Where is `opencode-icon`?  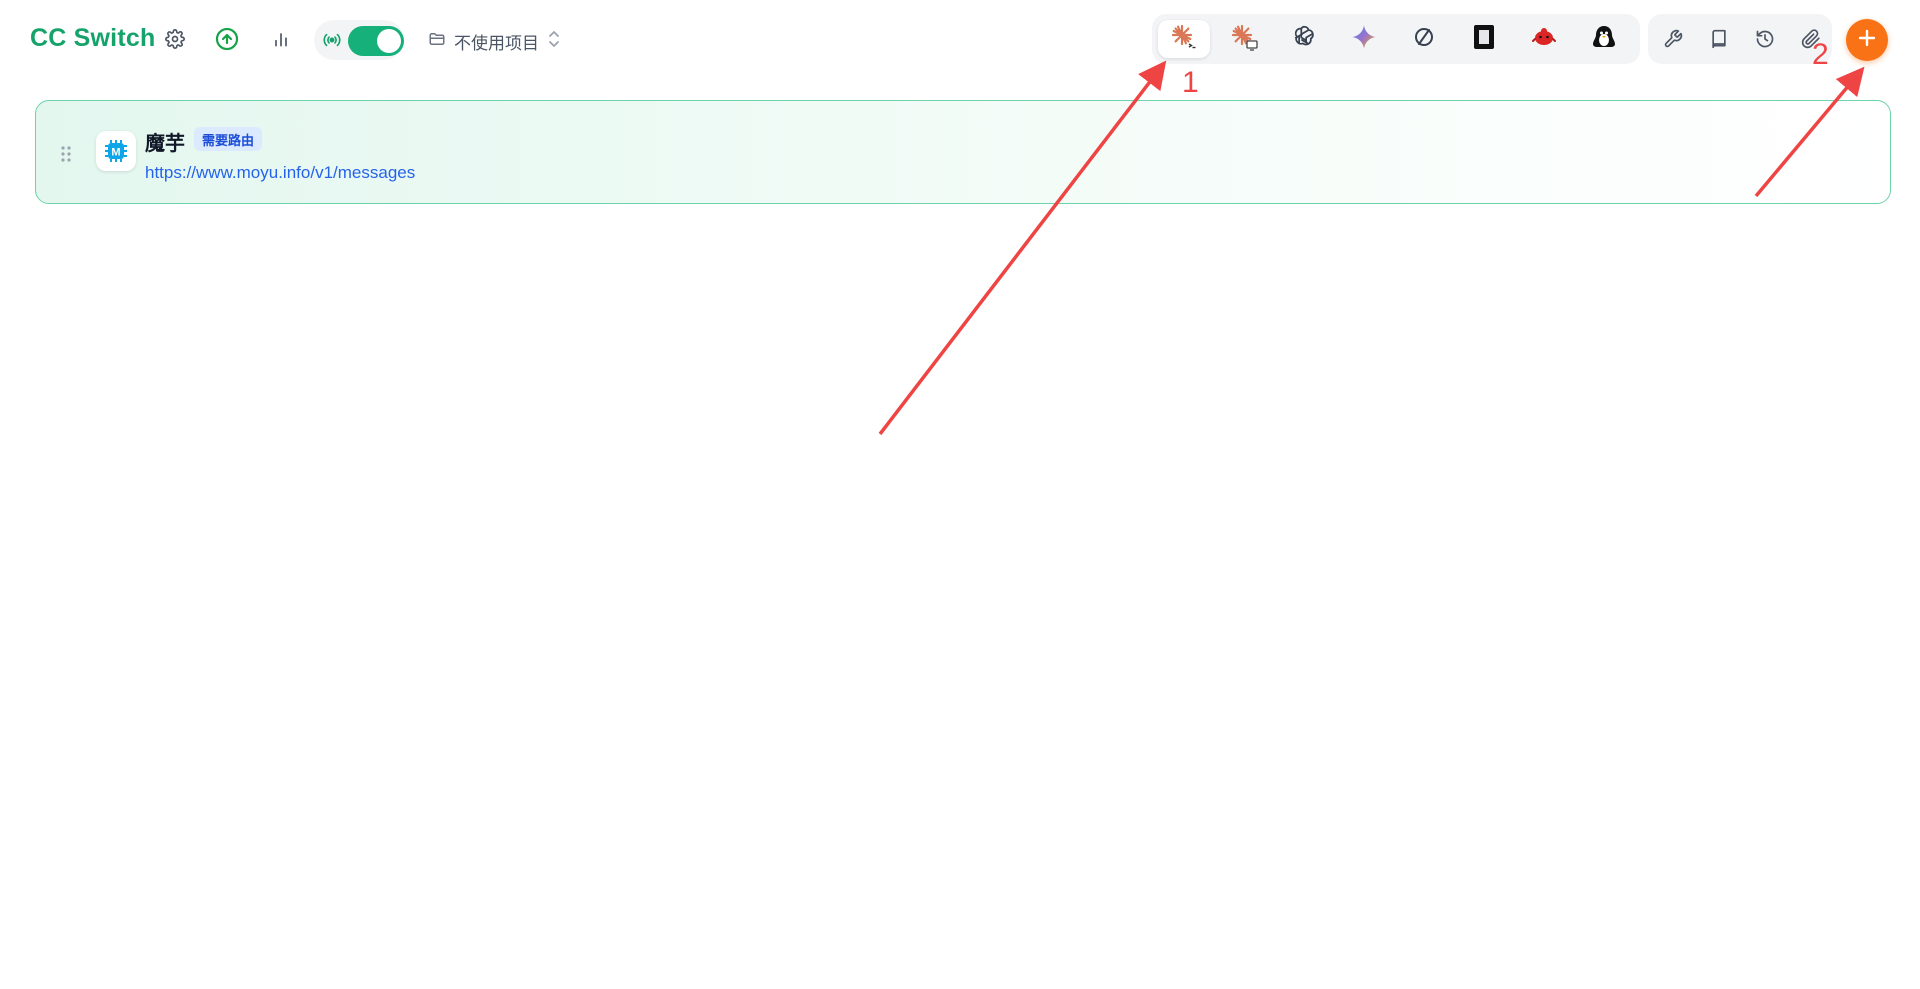 opencode-icon is located at coordinates (1424, 39).